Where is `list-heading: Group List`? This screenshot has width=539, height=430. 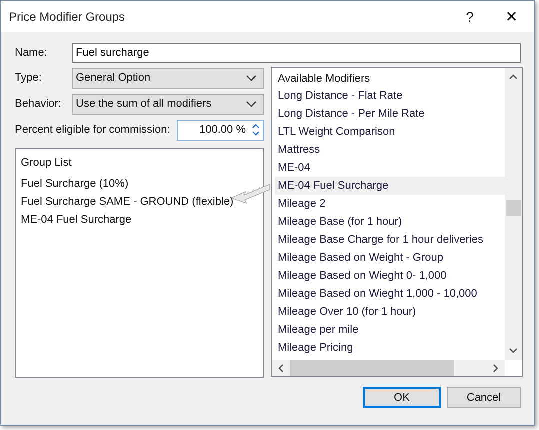 list-heading: Group List is located at coordinates (47, 163).